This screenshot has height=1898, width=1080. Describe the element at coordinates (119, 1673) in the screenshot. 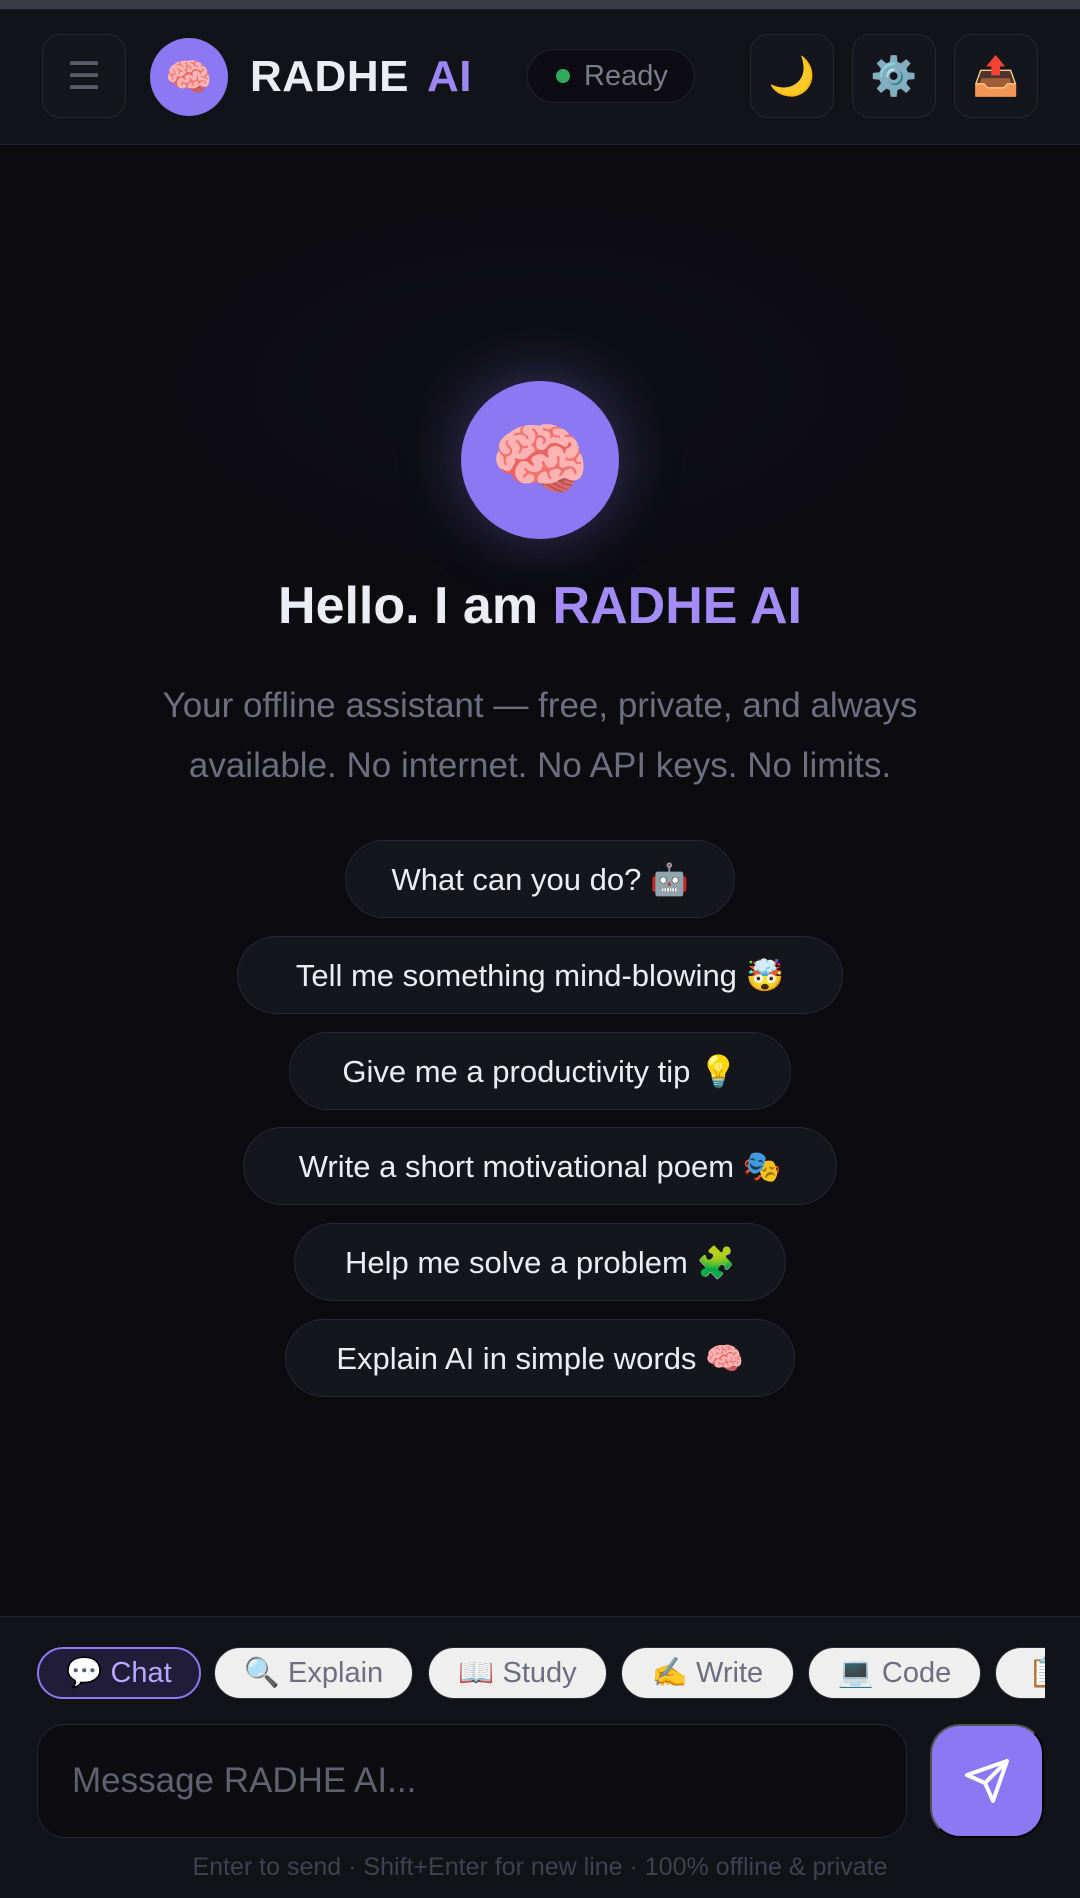

I see `mode-tab-chat: 💬 Chat` at that location.